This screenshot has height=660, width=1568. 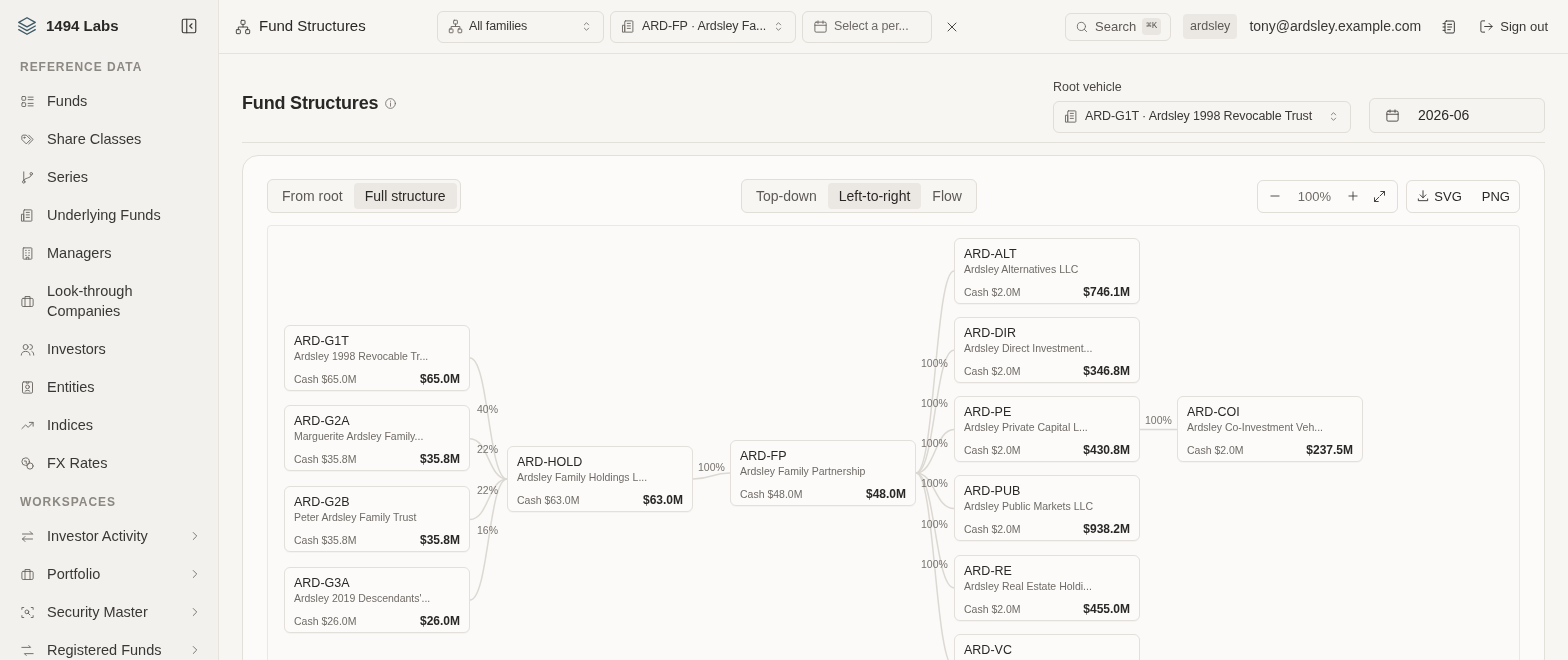 I want to click on entity-node: ARD-G2B Peter Ardsley Family Trust Cash $35.8M $35.8M, so click(x=377, y=519).